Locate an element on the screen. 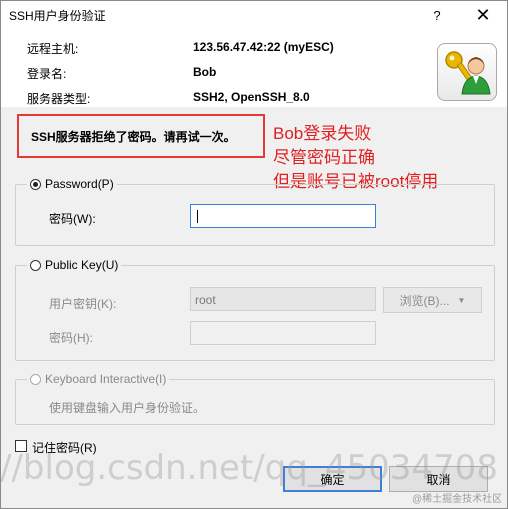 This screenshot has height=509, width=508. key-password-input is located at coordinates (283, 333).